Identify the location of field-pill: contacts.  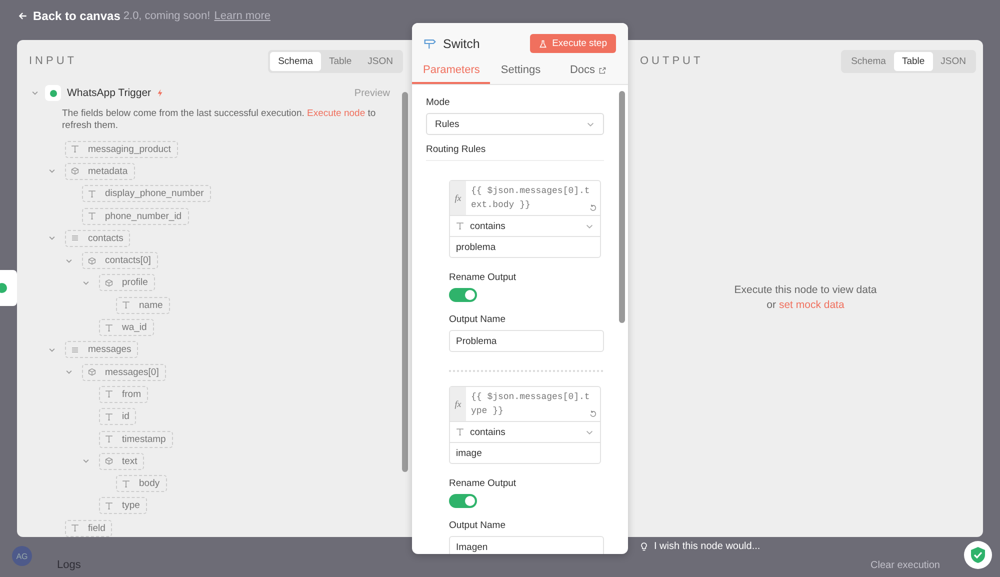
(97, 238).